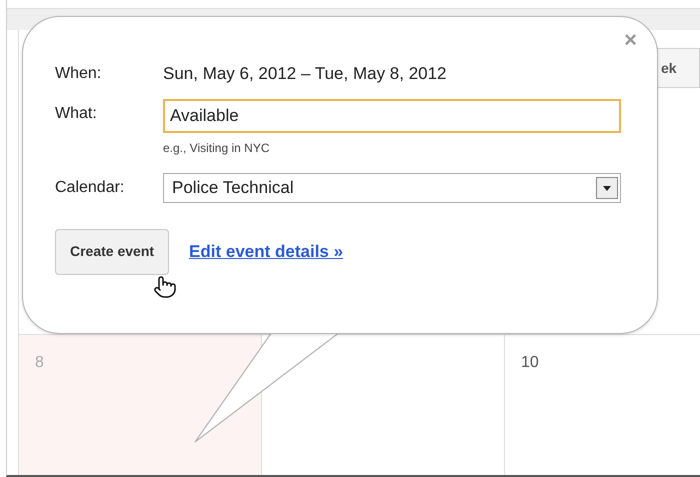 The image size is (700, 477). I want to click on day-number: 8, so click(39, 362).